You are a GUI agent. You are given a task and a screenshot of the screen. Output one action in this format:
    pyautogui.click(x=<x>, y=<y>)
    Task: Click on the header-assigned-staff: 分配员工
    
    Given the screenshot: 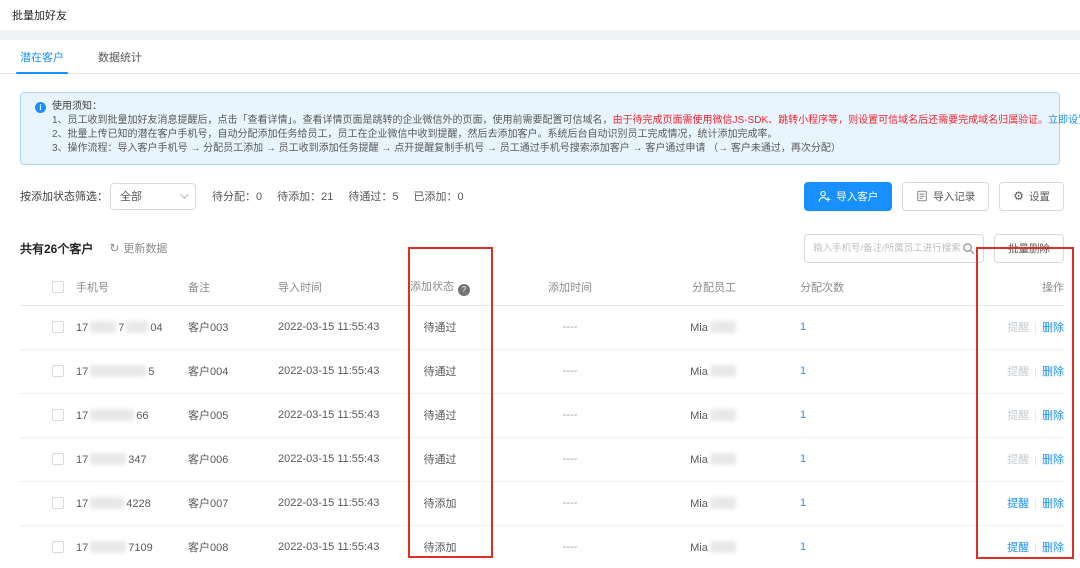 What is the action you would take?
    pyautogui.click(x=714, y=287)
    